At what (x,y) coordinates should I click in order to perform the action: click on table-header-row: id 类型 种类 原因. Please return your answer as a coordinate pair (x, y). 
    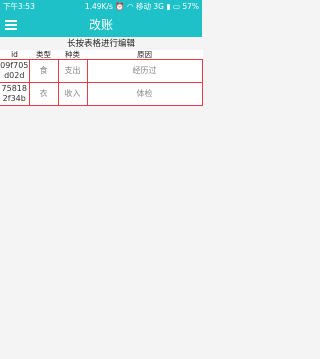
    Looking at the image, I should click on (101, 55).